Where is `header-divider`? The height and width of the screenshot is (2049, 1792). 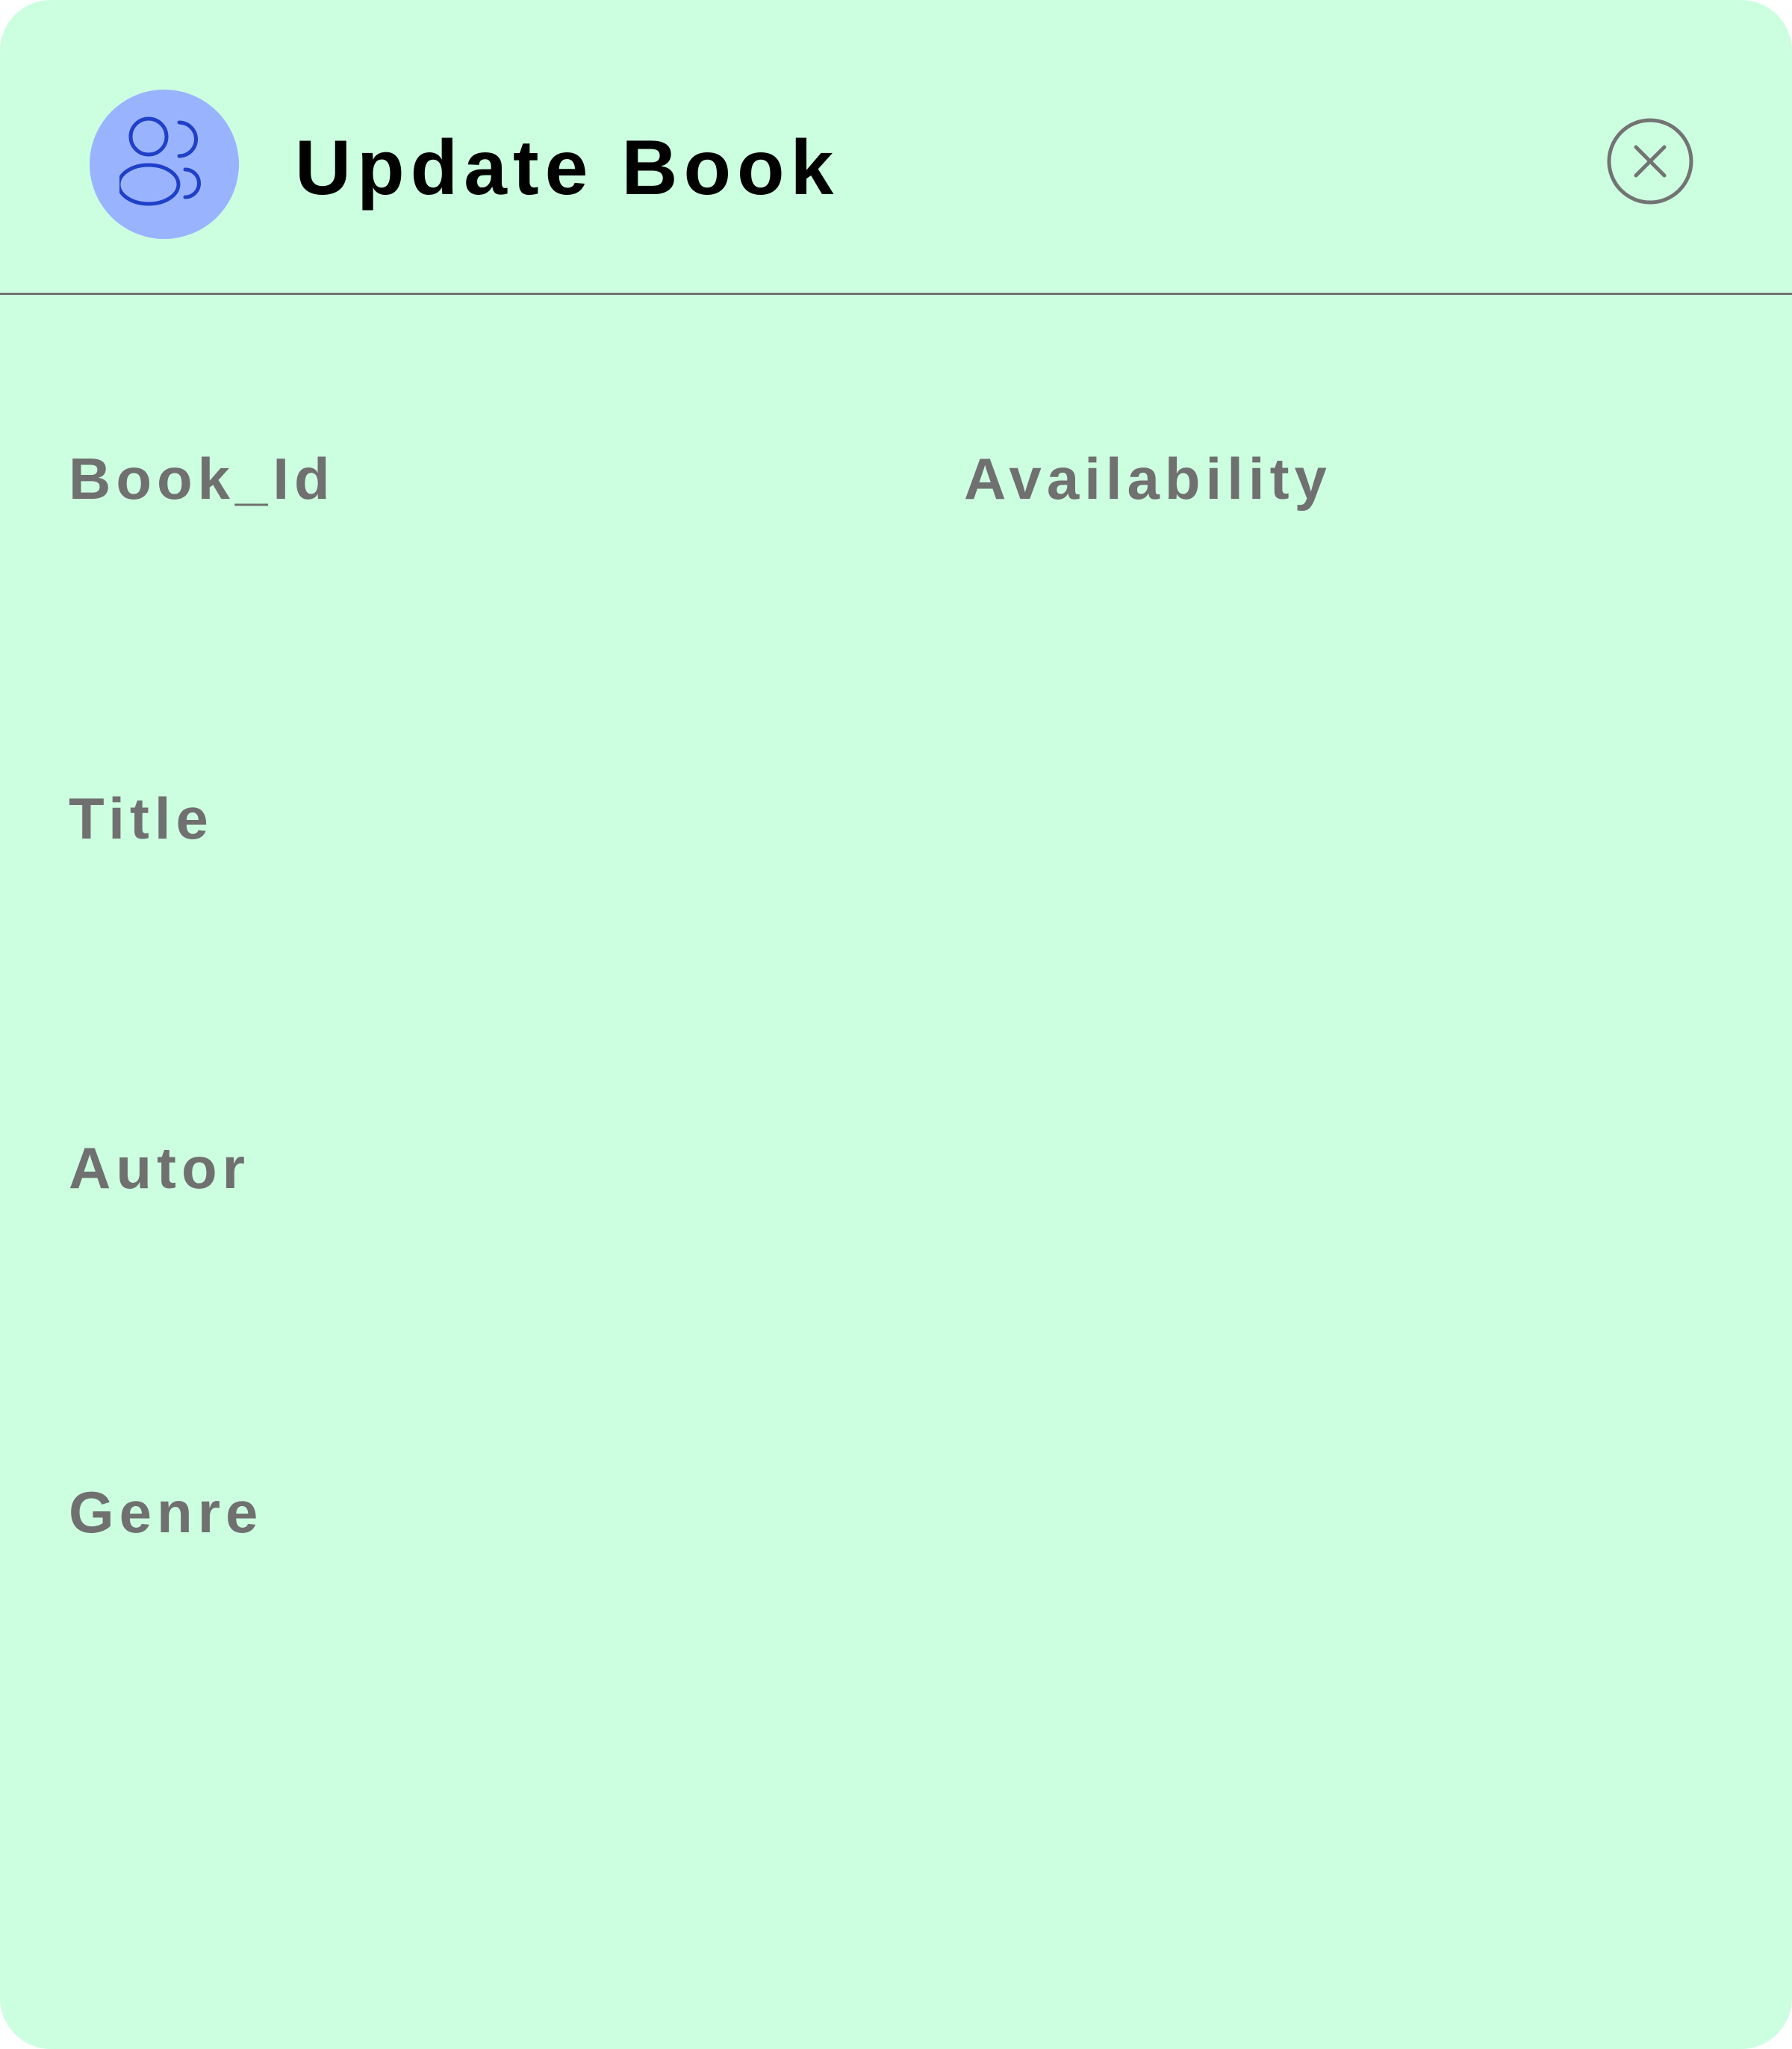
header-divider is located at coordinates (896, 294).